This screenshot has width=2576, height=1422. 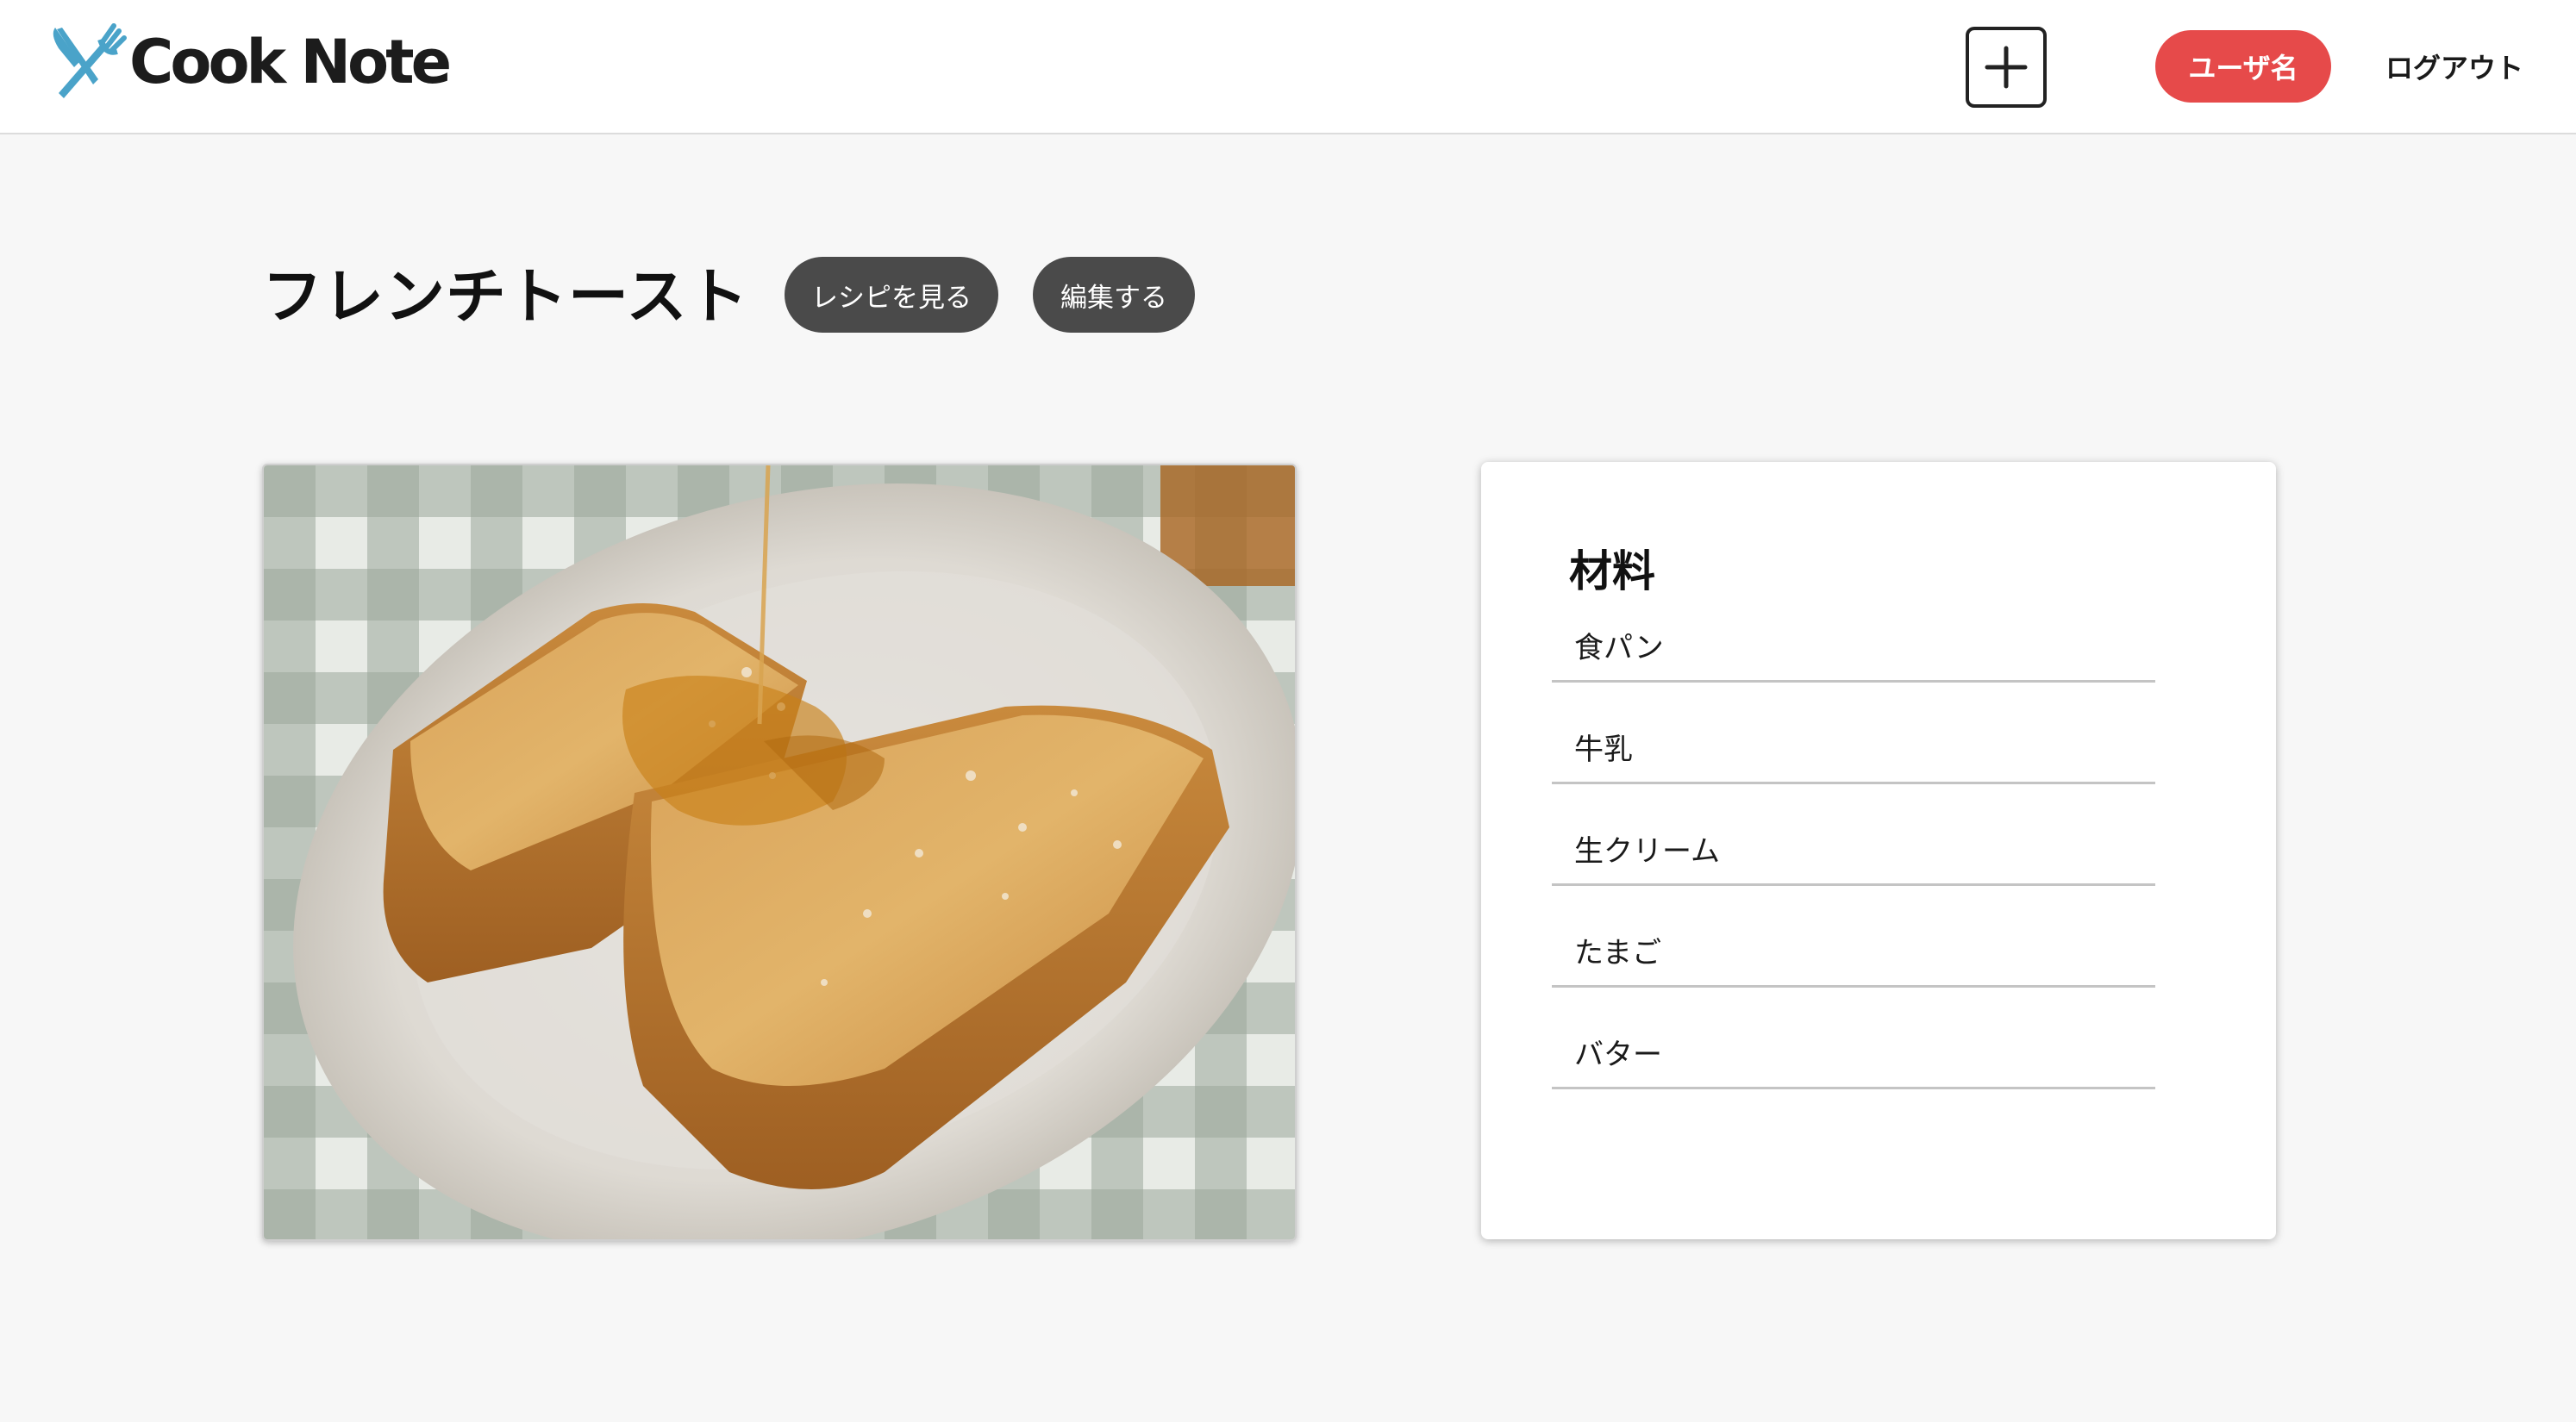 I want to click on ingredient-item: 生クリーム, so click(x=1853, y=837).